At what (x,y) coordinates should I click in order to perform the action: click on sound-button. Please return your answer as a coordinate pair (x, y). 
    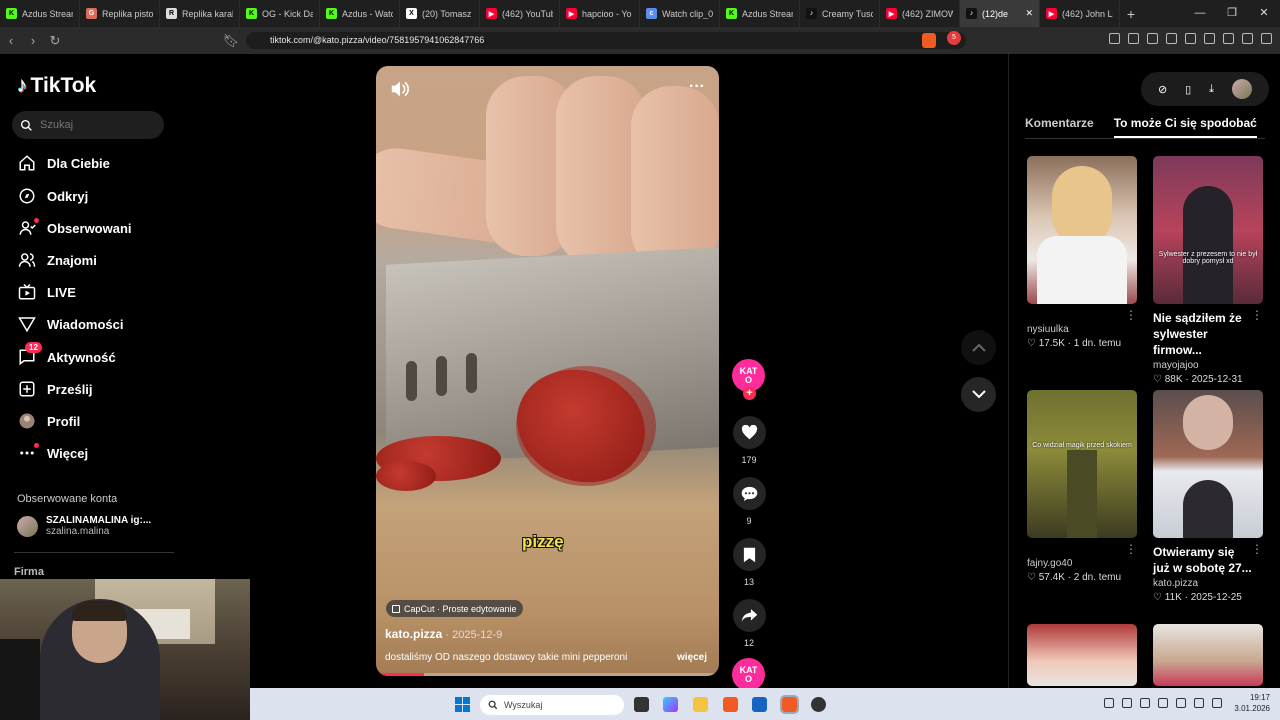
    Looking at the image, I should click on (400, 91).